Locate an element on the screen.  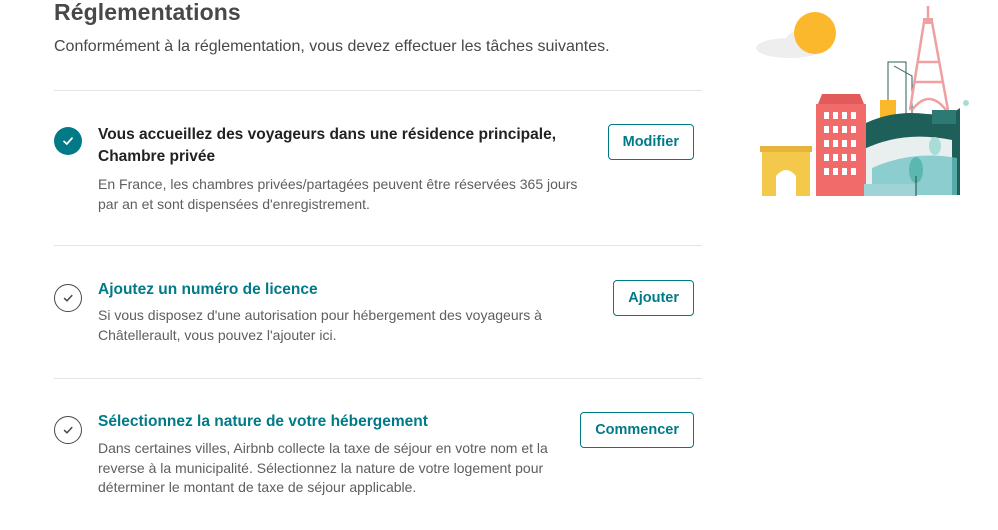
paris-city-illustration is located at coordinates (862, 101).